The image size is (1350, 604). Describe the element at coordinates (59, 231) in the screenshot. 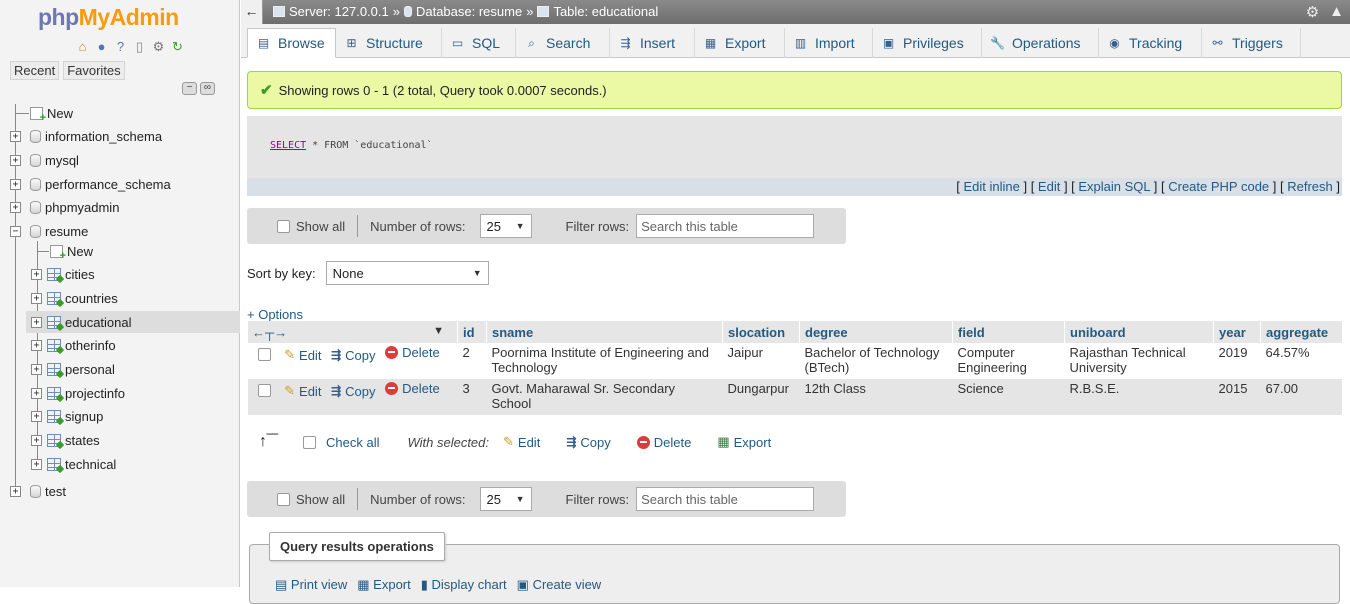

I see `tree-db-resume: resume` at that location.